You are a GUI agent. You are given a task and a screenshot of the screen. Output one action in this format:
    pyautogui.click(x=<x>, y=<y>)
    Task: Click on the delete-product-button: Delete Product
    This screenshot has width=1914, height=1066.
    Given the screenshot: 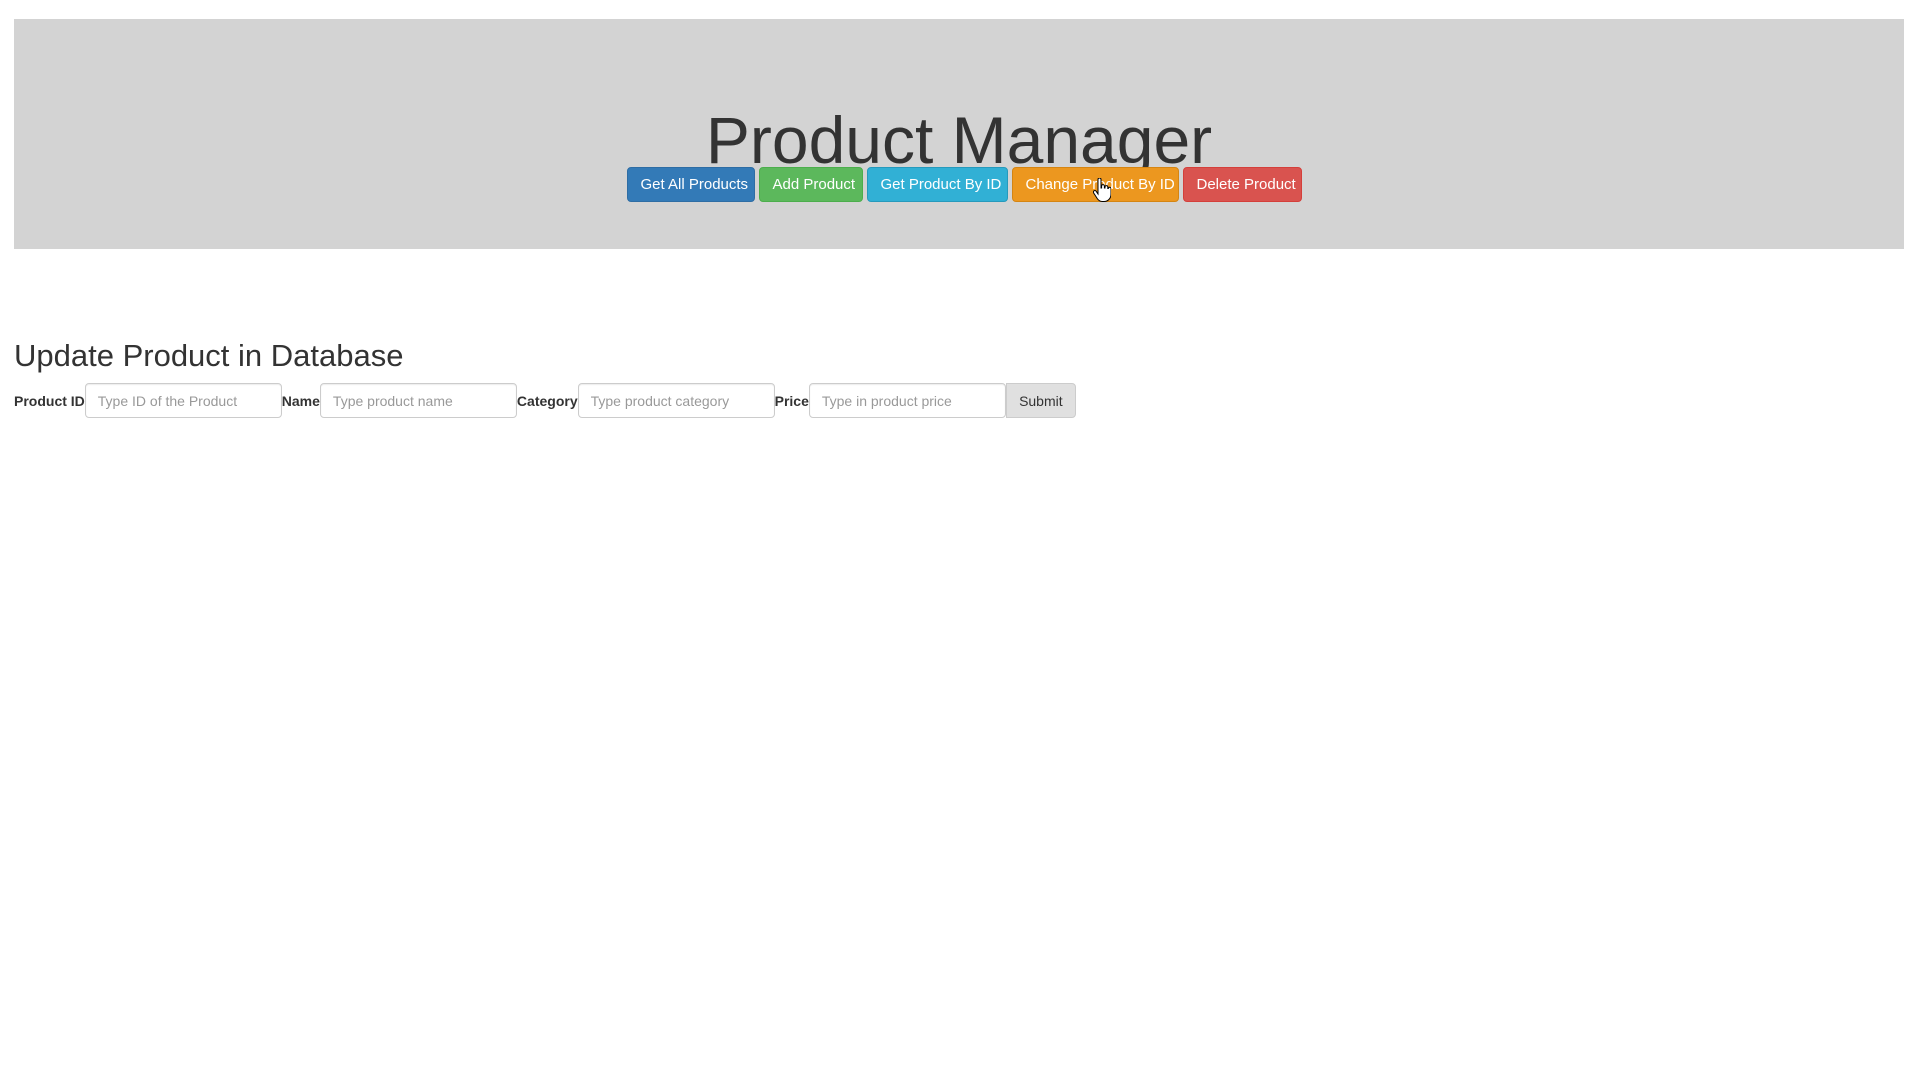 What is the action you would take?
    pyautogui.click(x=1242, y=184)
    